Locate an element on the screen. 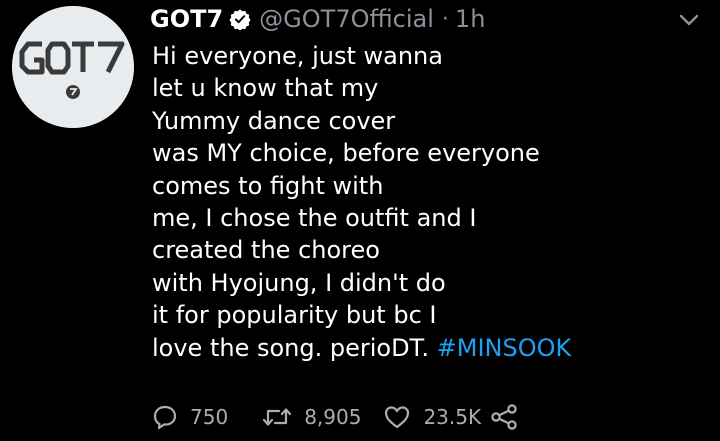  tweet-text-line: comes to fight with is located at coordinates (268, 185).